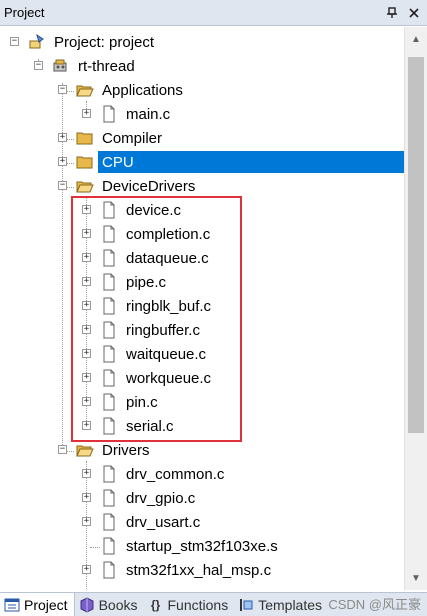 Image resolution: width=427 pixels, height=616 pixels. Describe the element at coordinates (46, 605) in the screenshot. I see `tab-label: Project` at that location.